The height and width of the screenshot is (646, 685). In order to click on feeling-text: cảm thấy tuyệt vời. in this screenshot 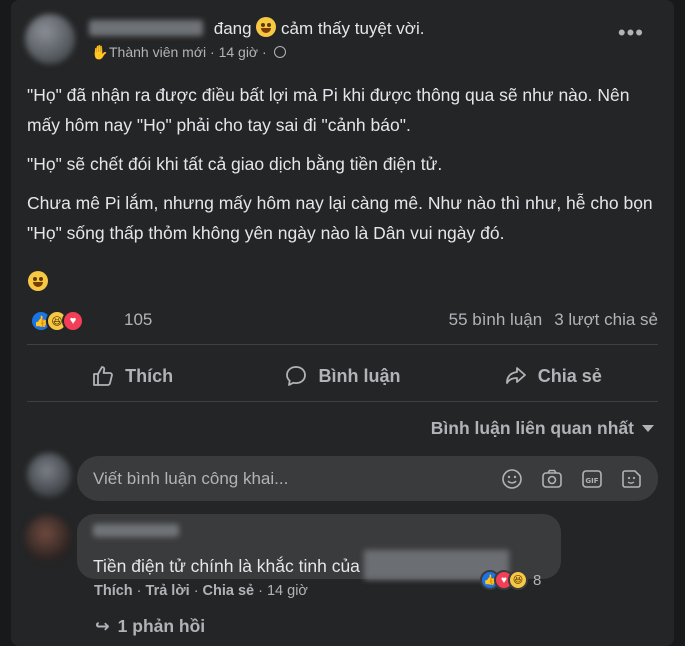, I will do `click(353, 28)`.